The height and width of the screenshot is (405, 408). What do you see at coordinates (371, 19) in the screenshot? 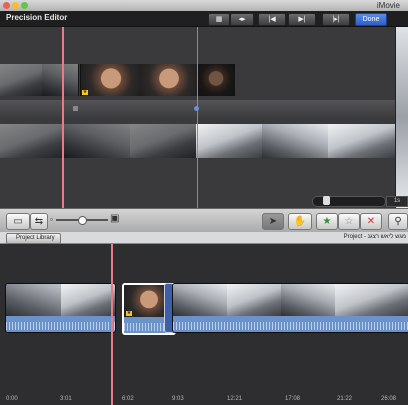
I see `done-button: Done` at bounding box center [371, 19].